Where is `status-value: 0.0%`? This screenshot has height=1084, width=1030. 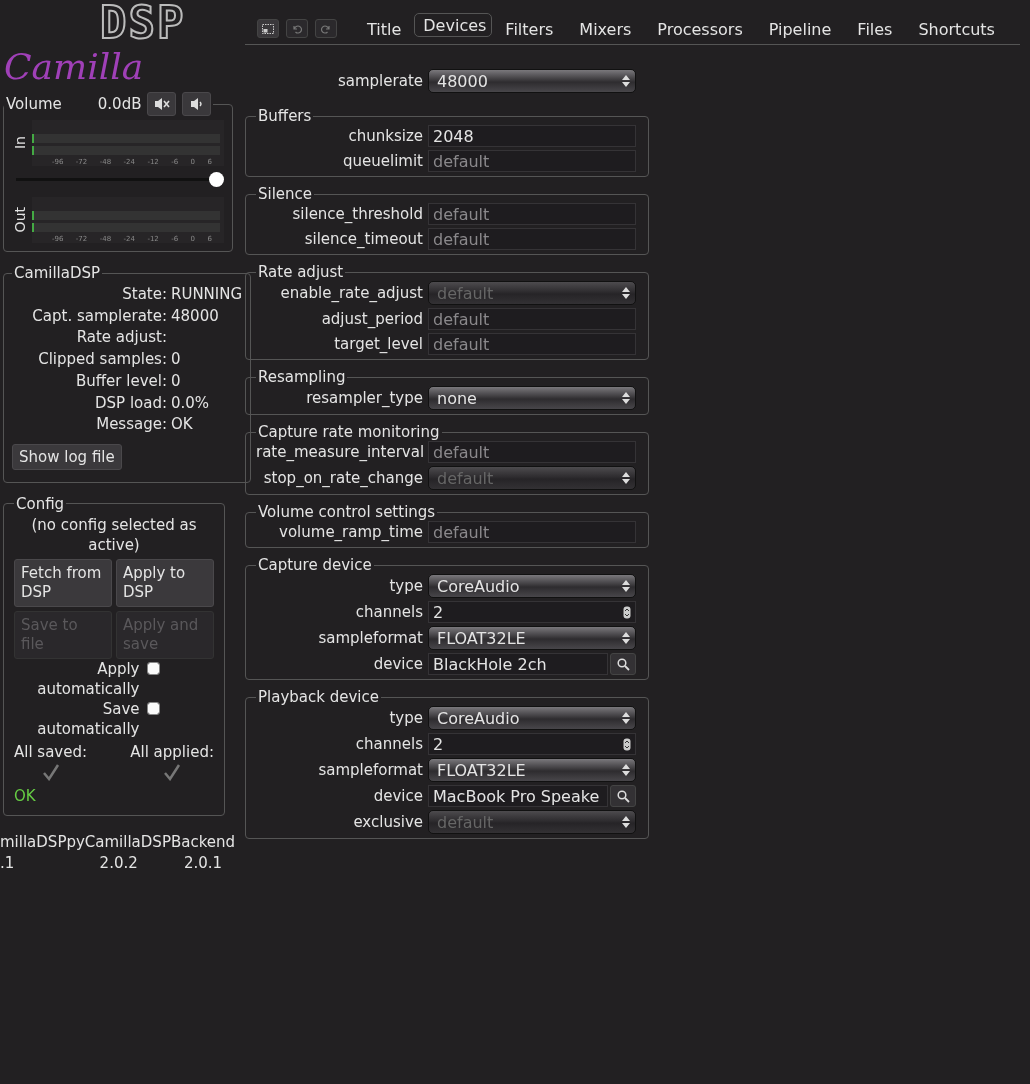 status-value: 0.0% is located at coordinates (191, 403).